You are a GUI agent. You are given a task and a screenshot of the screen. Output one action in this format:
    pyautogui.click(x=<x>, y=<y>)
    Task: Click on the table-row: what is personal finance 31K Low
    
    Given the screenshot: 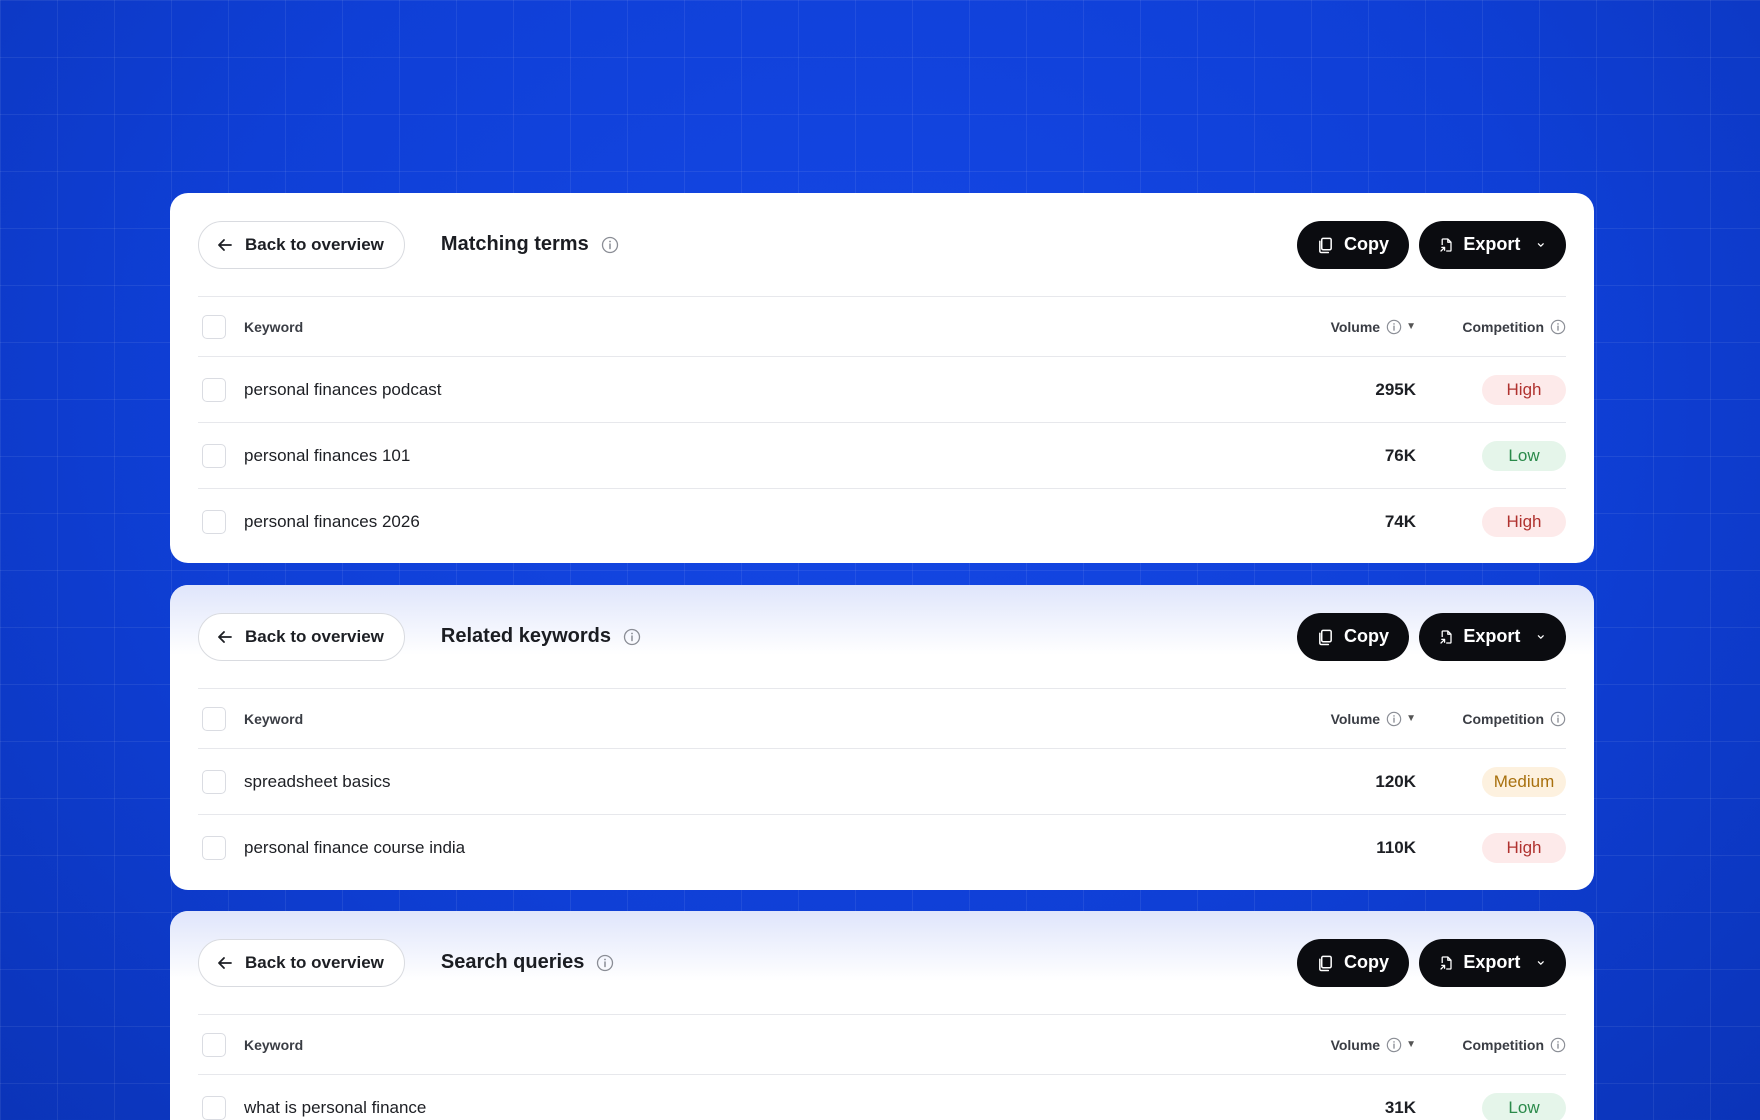 What is the action you would take?
    pyautogui.click(x=882, y=1097)
    